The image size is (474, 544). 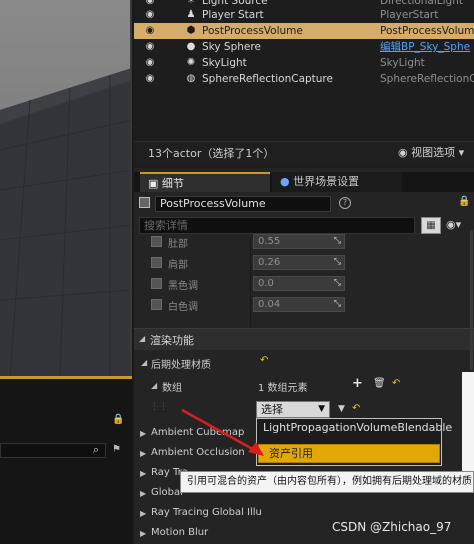 I want to click on watermark: CSDN @Zhichao_97, so click(x=392, y=527).